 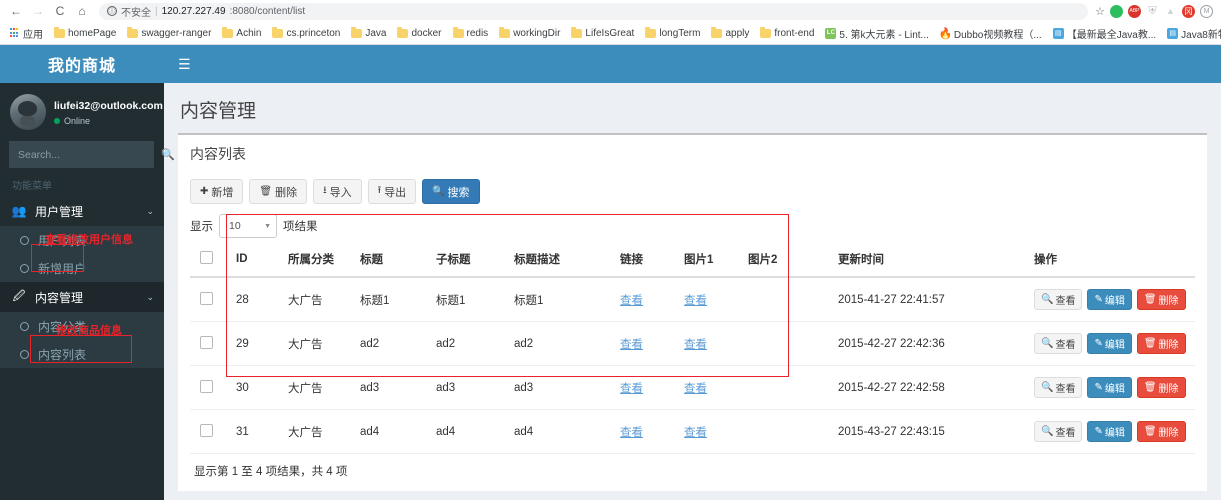 I want to click on search-button: 🔍 搜索, so click(x=451, y=191).